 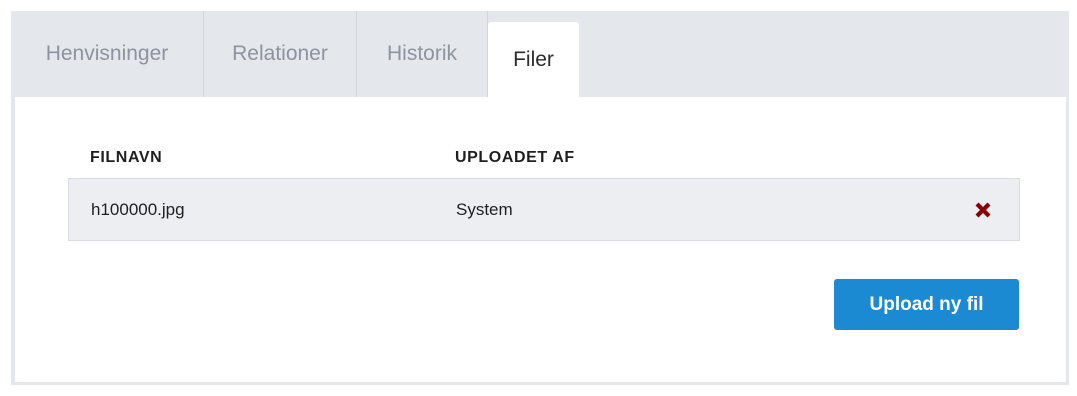 I want to click on delete-file-button, so click(x=983, y=210).